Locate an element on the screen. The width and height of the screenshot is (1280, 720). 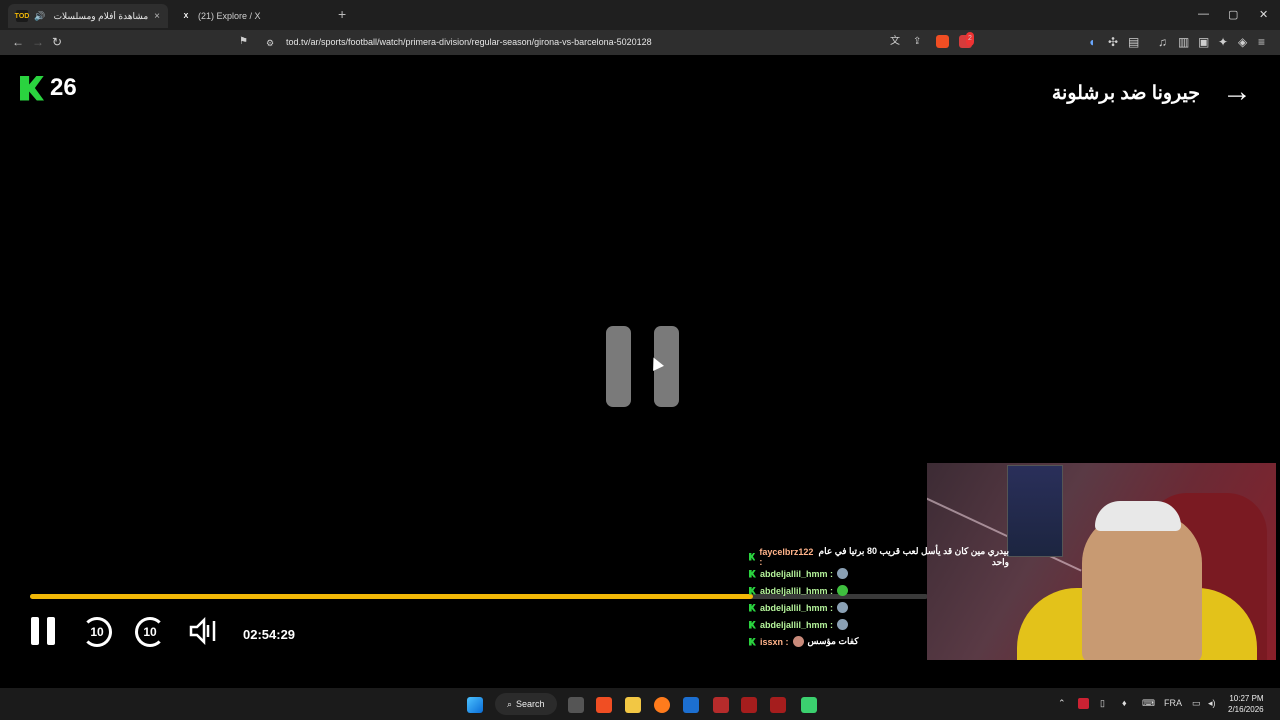
pause-bar-icon is located at coordinates (618, 366).